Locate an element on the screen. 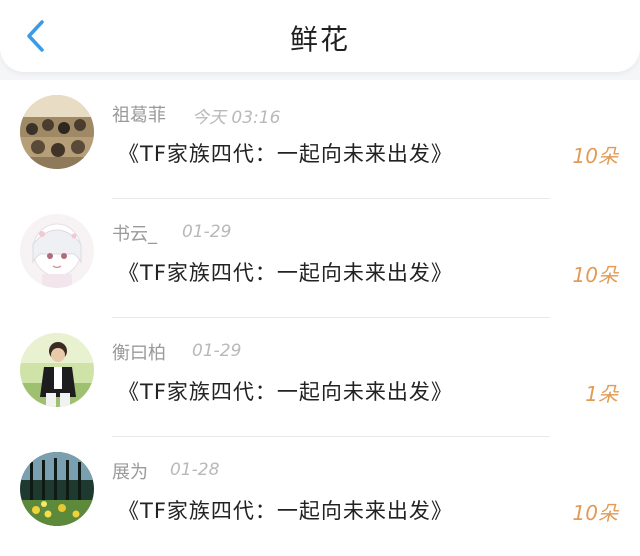 The width and height of the screenshot is (640, 556). crowd-photo-avatar is located at coordinates (57, 132).